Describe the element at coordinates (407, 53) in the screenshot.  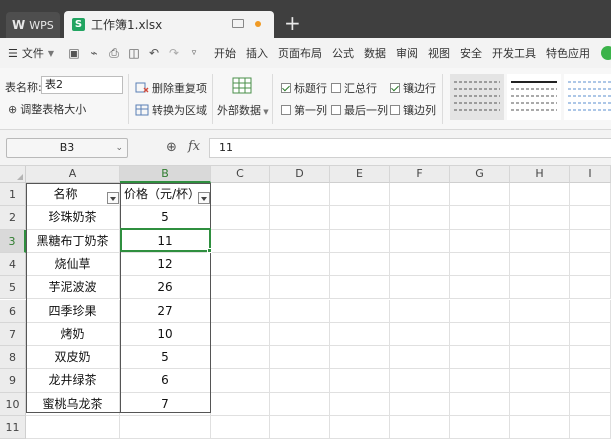
I see `menu-review: 审阅` at that location.